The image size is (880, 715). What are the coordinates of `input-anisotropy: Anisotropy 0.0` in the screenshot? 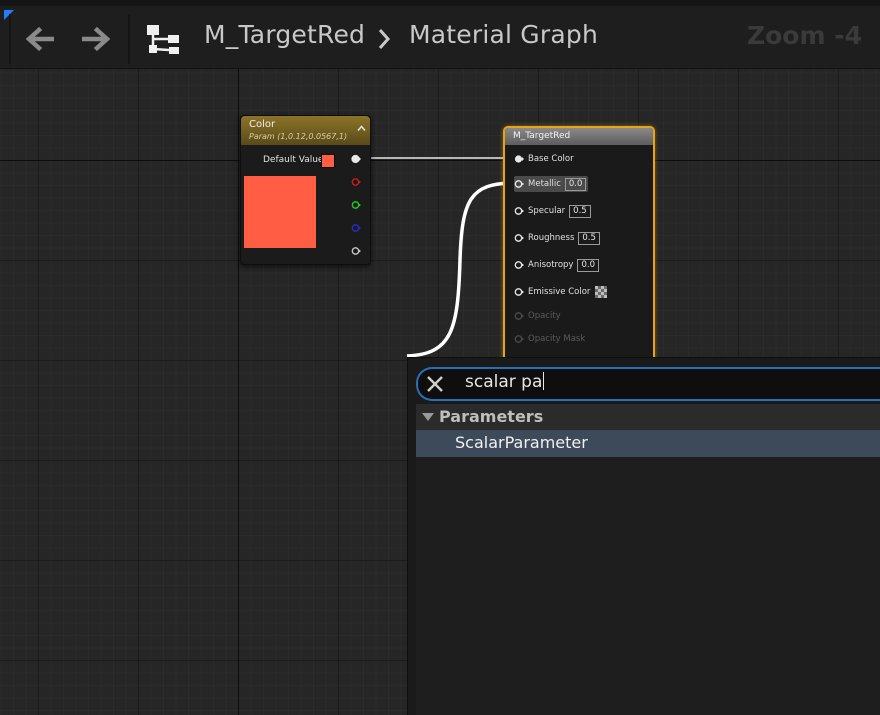 It's located at (556, 265).